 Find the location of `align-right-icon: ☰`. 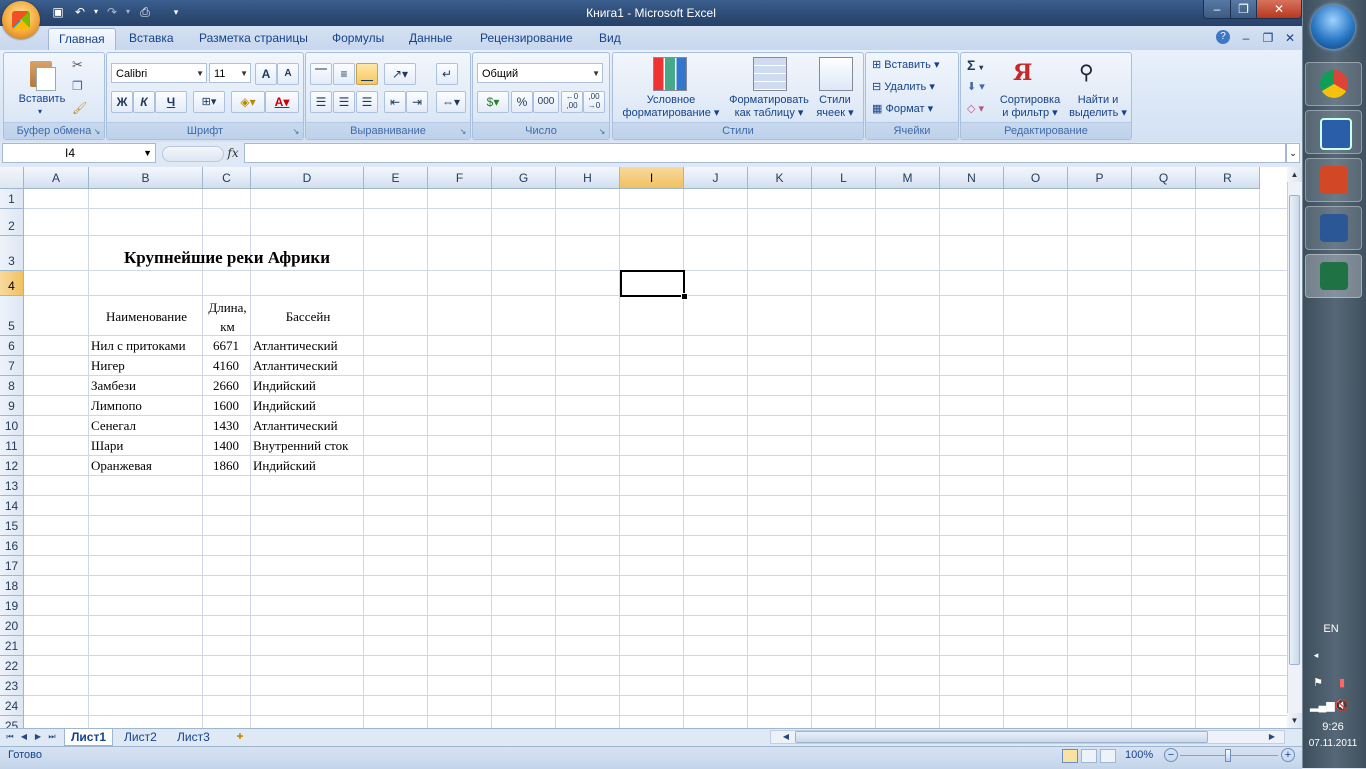

align-right-icon: ☰ is located at coordinates (367, 102).